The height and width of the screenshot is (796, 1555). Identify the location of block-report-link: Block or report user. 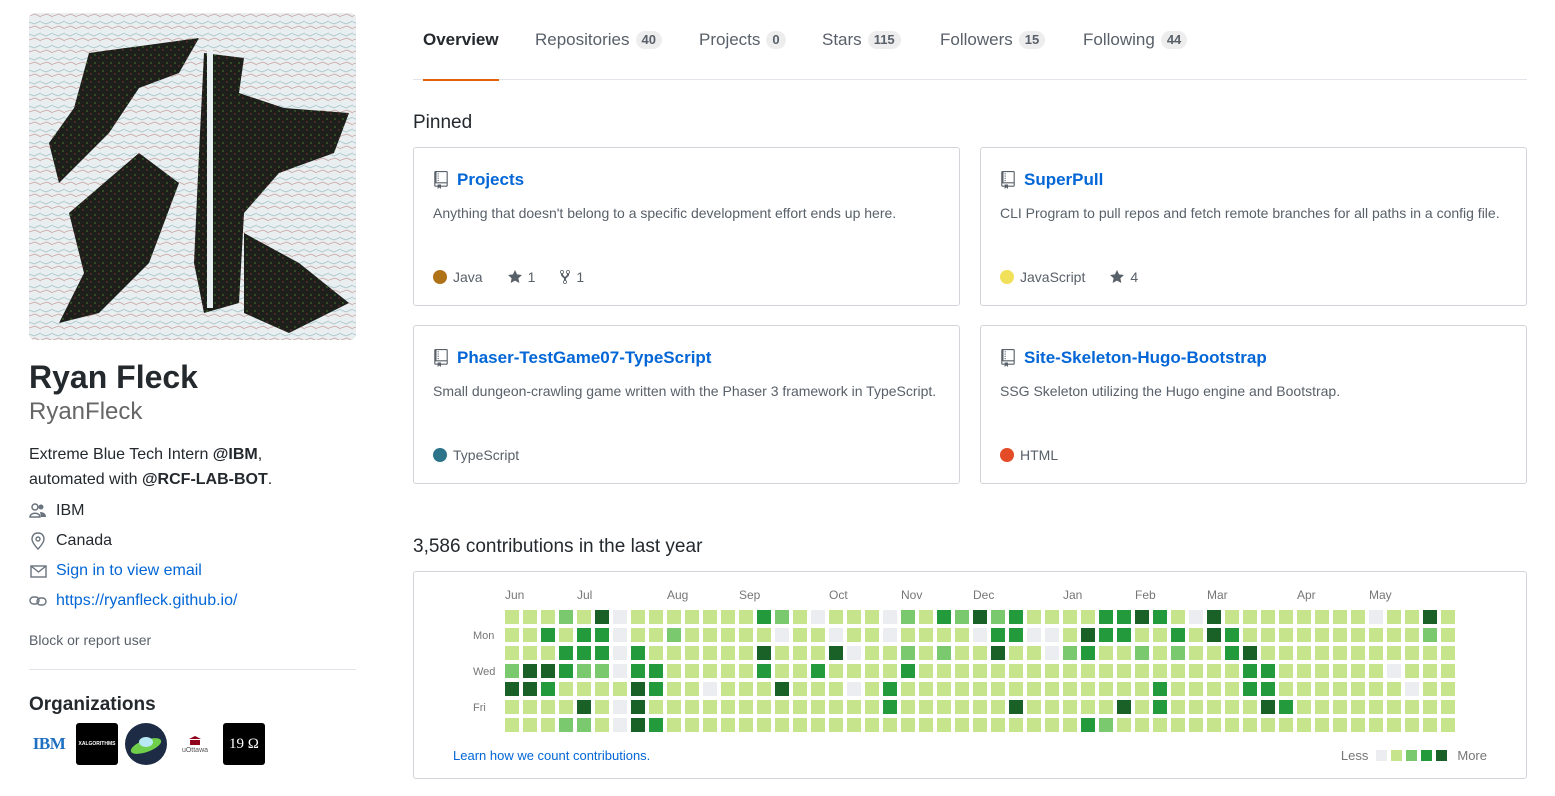
(192, 640).